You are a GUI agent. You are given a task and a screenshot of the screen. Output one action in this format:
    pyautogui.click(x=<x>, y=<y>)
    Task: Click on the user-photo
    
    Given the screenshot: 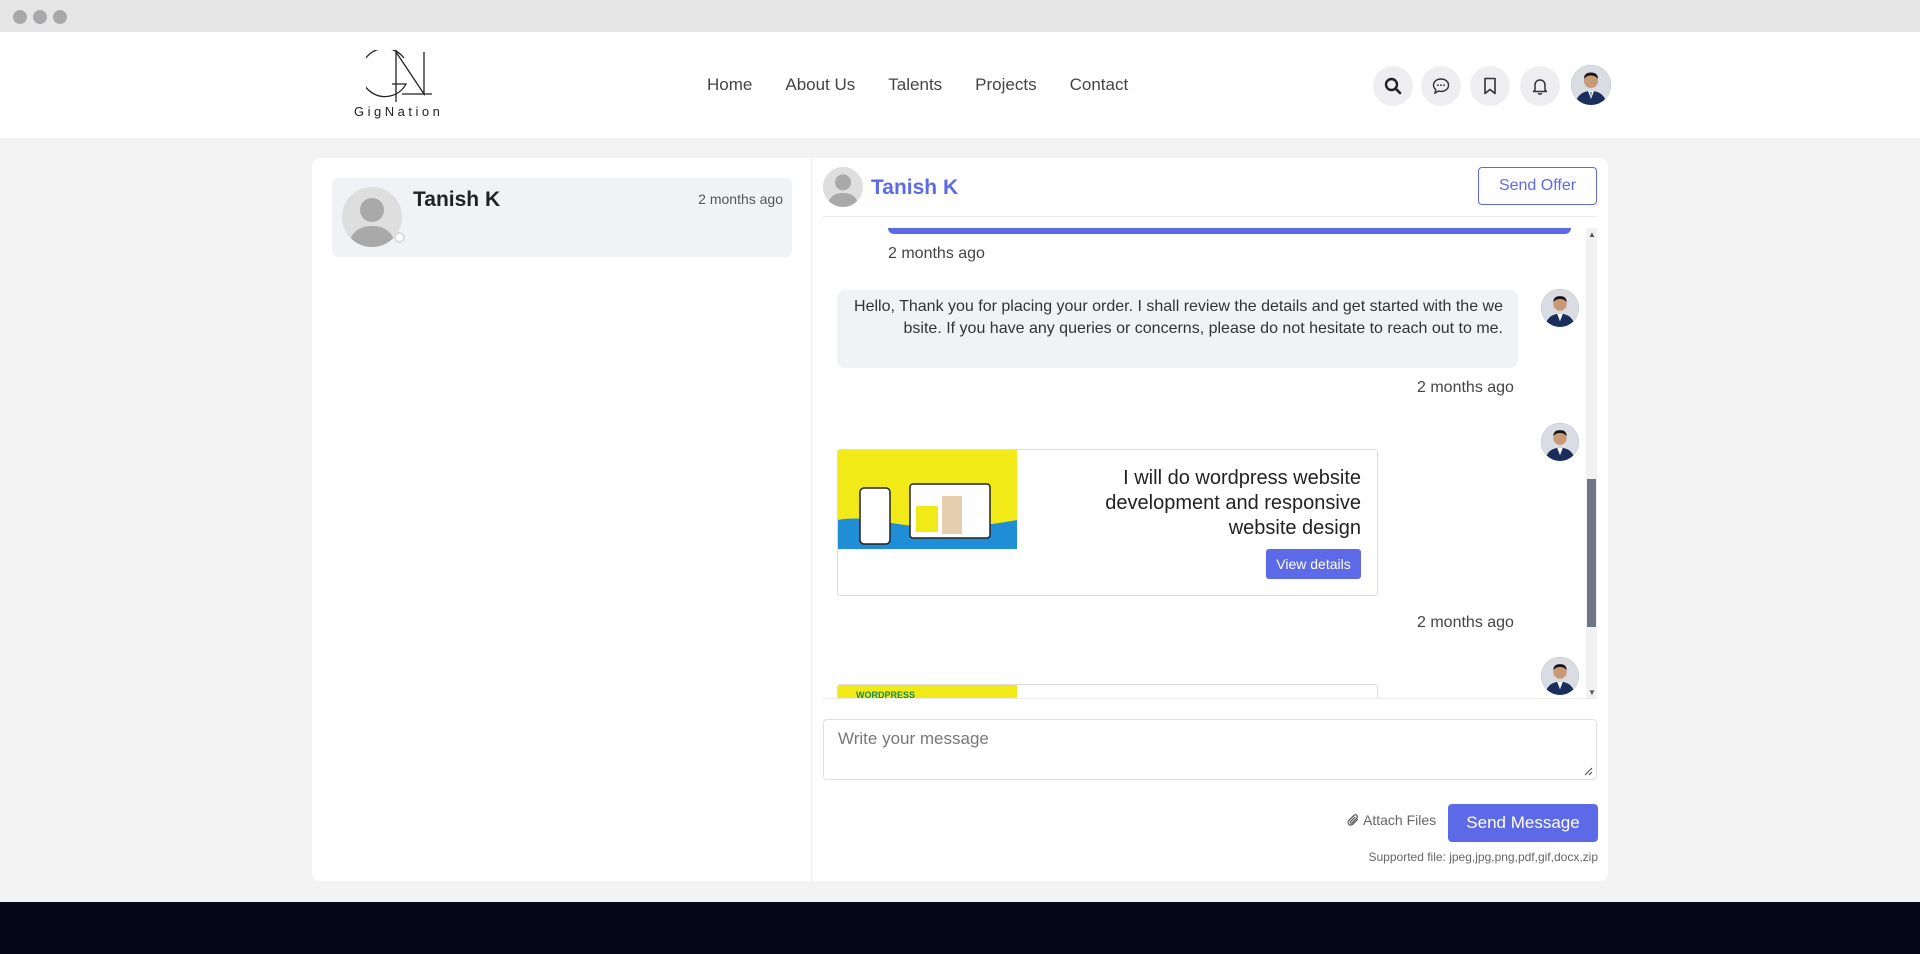 What is the action you would take?
    pyautogui.click(x=1591, y=85)
    